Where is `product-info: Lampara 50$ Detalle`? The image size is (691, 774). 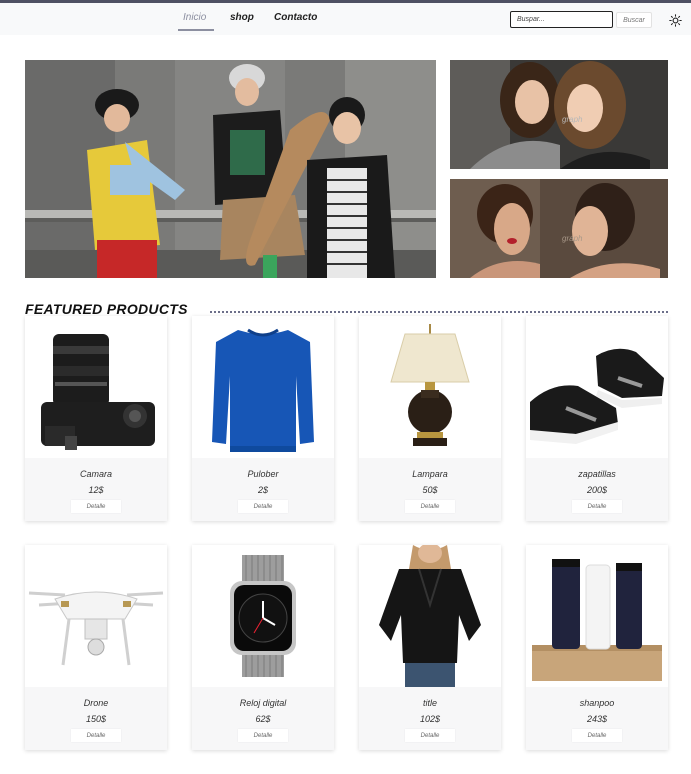 product-info: Lampara 50$ Detalle is located at coordinates (430, 489).